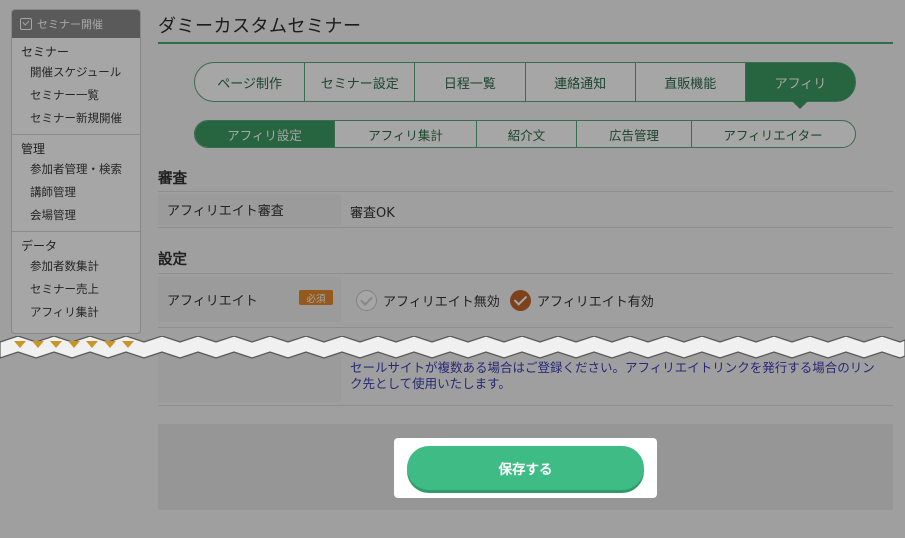  I want to click on title-divider, so click(525, 43).